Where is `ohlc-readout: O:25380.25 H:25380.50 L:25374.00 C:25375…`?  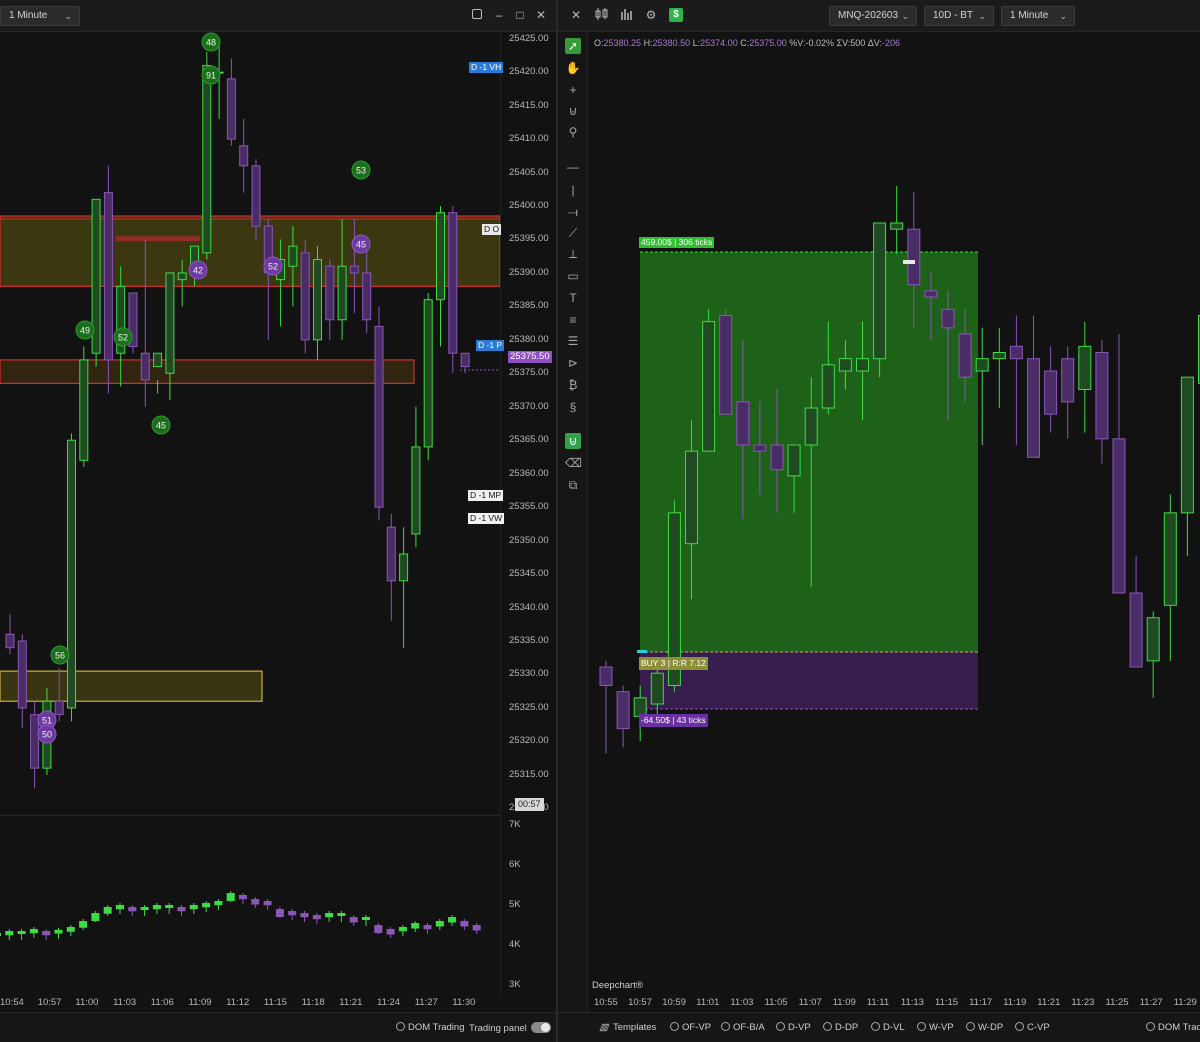 ohlc-readout: O:25380.25 H:25380.50 L:25374.00 C:25375… is located at coordinates (747, 43).